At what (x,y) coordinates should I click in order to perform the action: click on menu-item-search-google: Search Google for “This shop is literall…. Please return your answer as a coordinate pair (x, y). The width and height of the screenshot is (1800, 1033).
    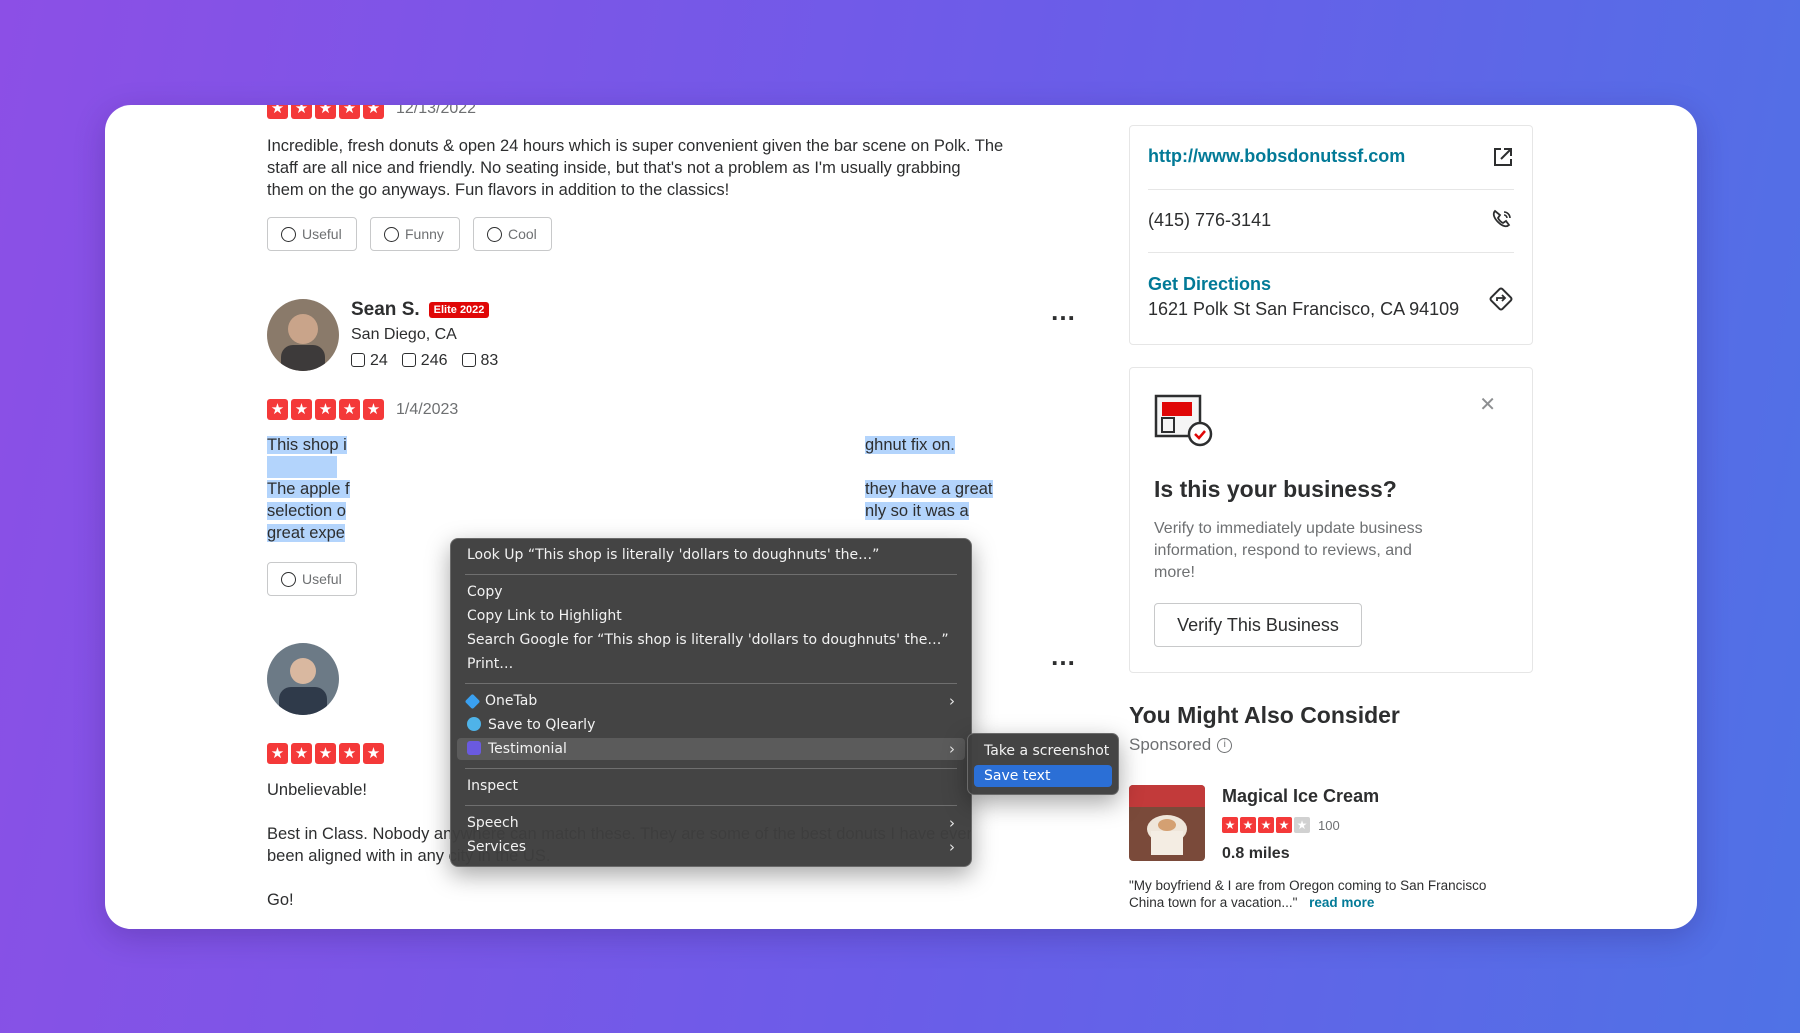
    Looking at the image, I should click on (711, 640).